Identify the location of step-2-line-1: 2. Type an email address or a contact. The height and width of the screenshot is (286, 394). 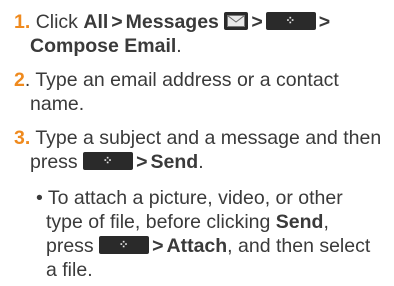
(176, 80).